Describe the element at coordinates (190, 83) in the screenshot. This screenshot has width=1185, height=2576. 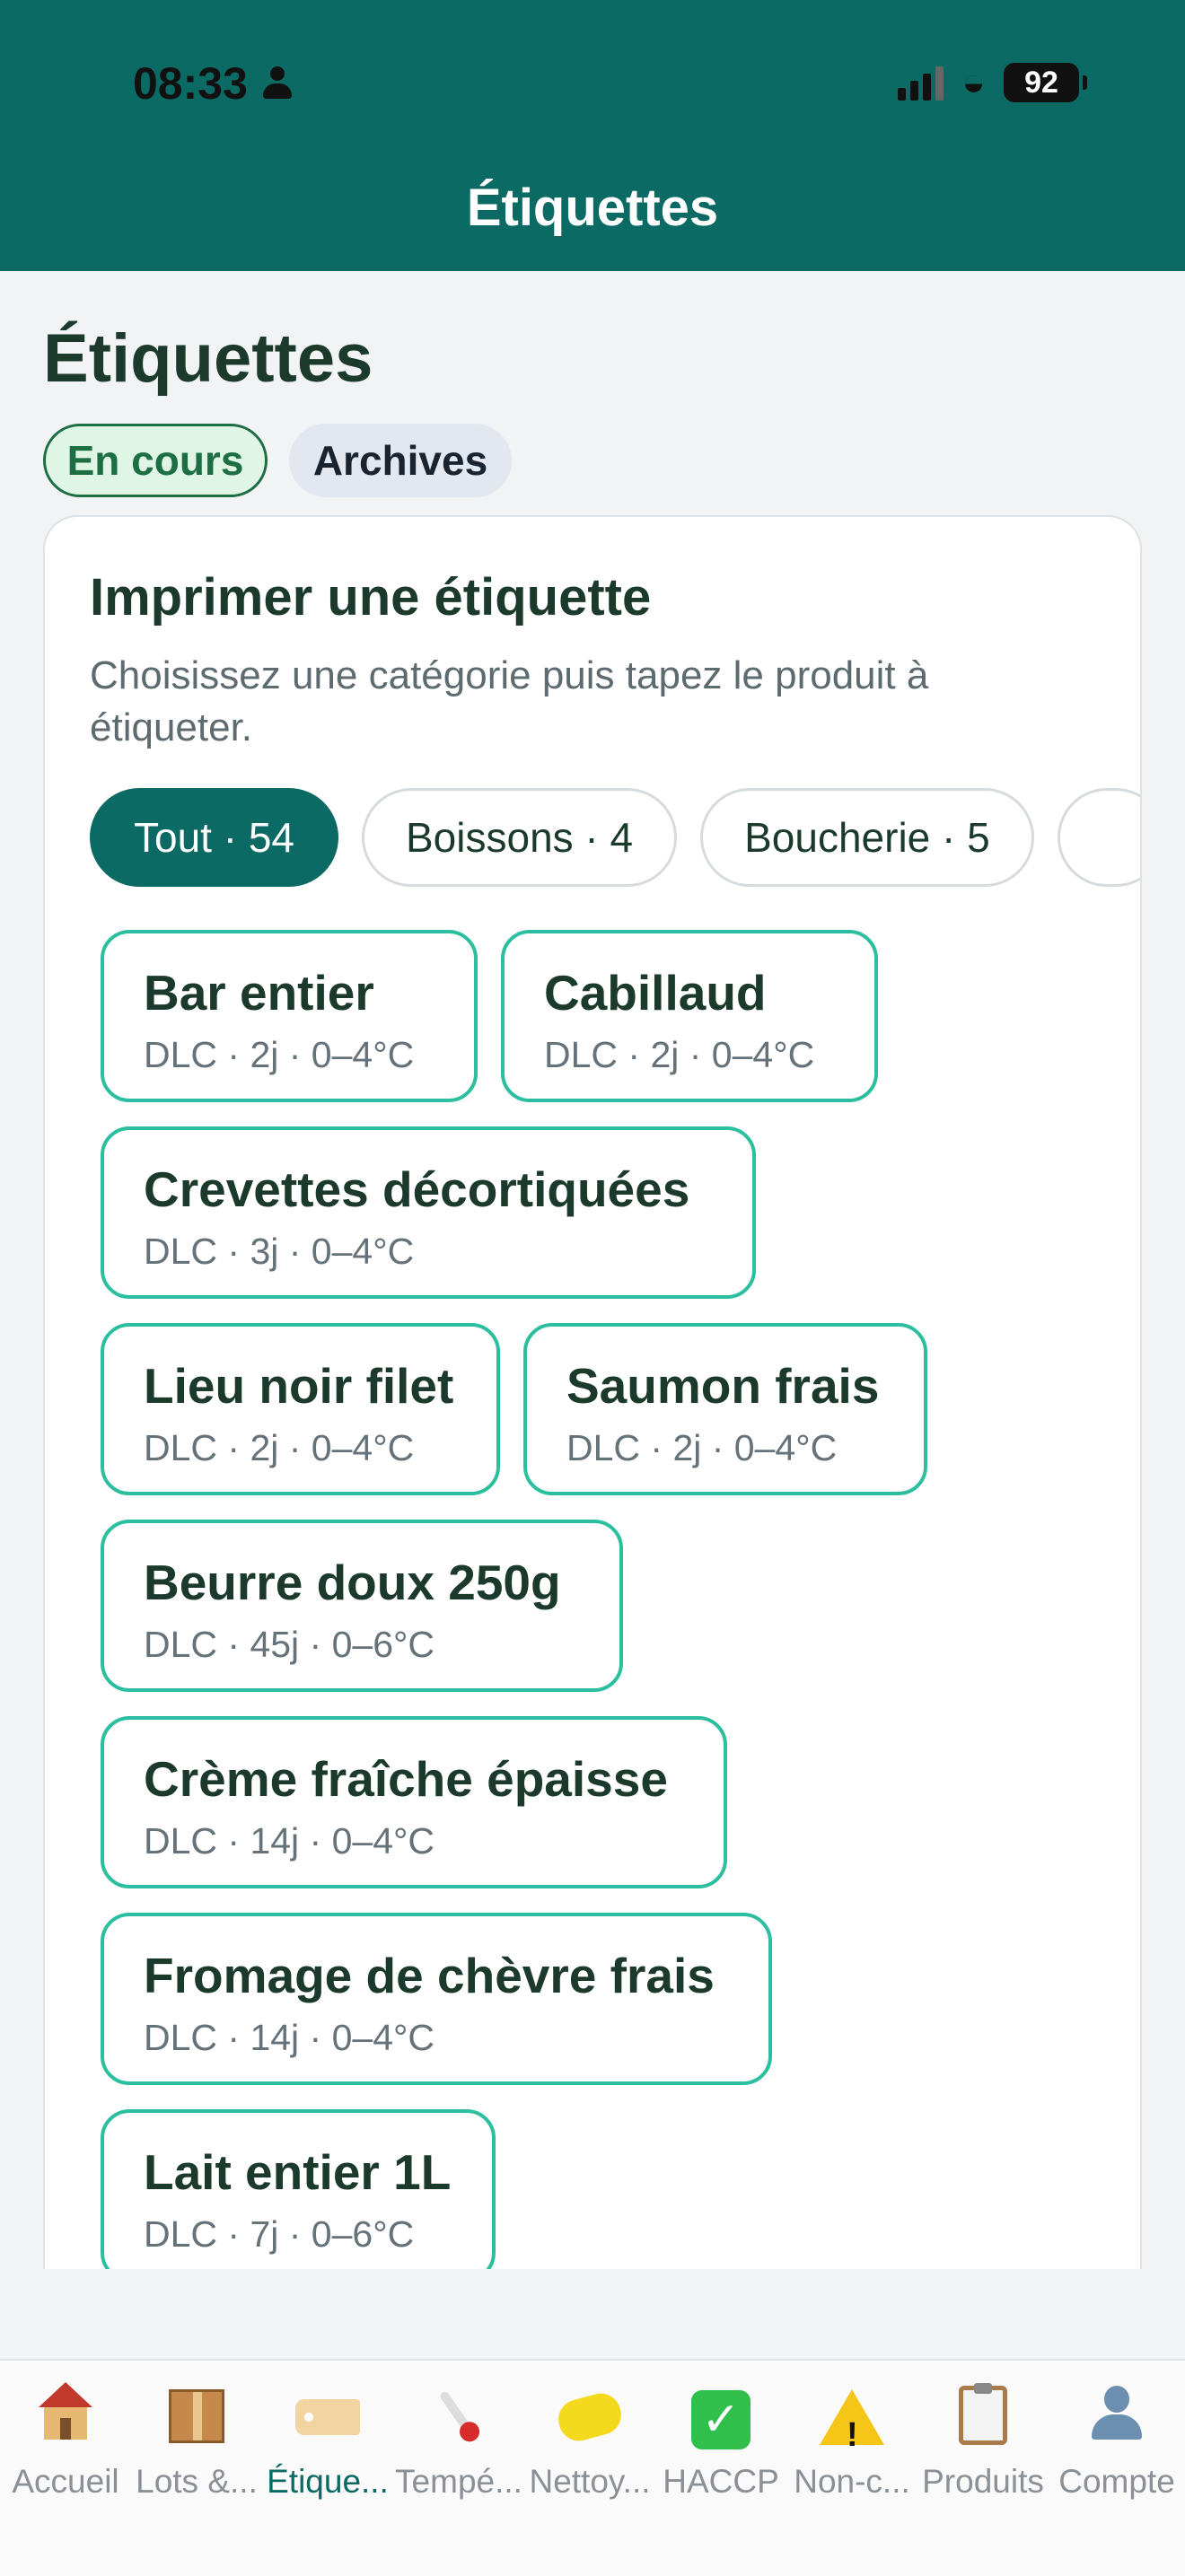
I see `clock-text: 08:33` at that location.